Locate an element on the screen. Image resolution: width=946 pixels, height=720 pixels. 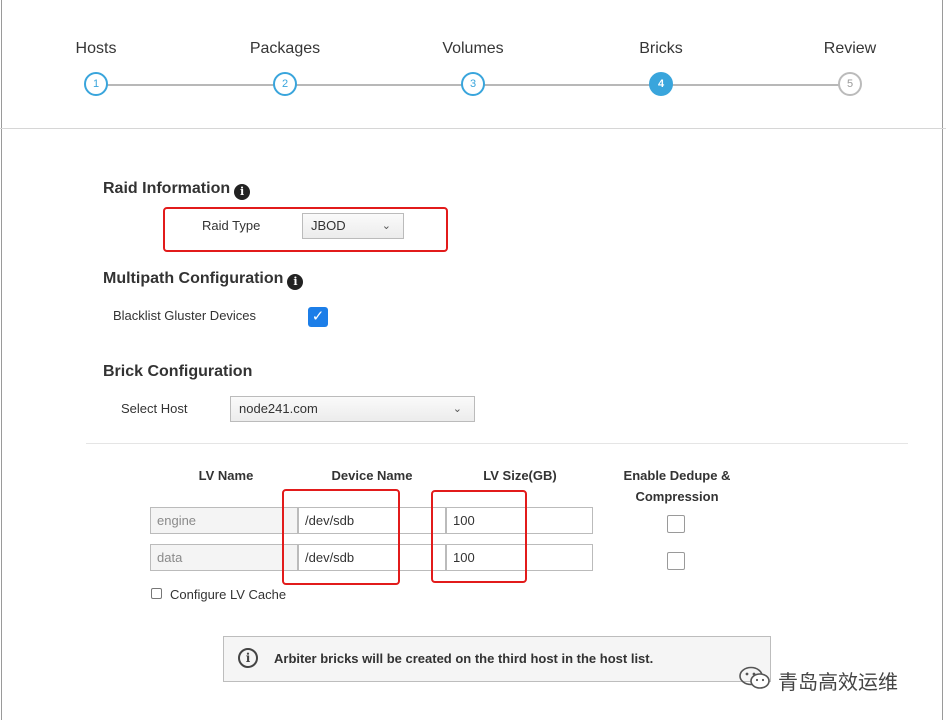
lv-cache-checkbox is located at coordinates (156, 593).